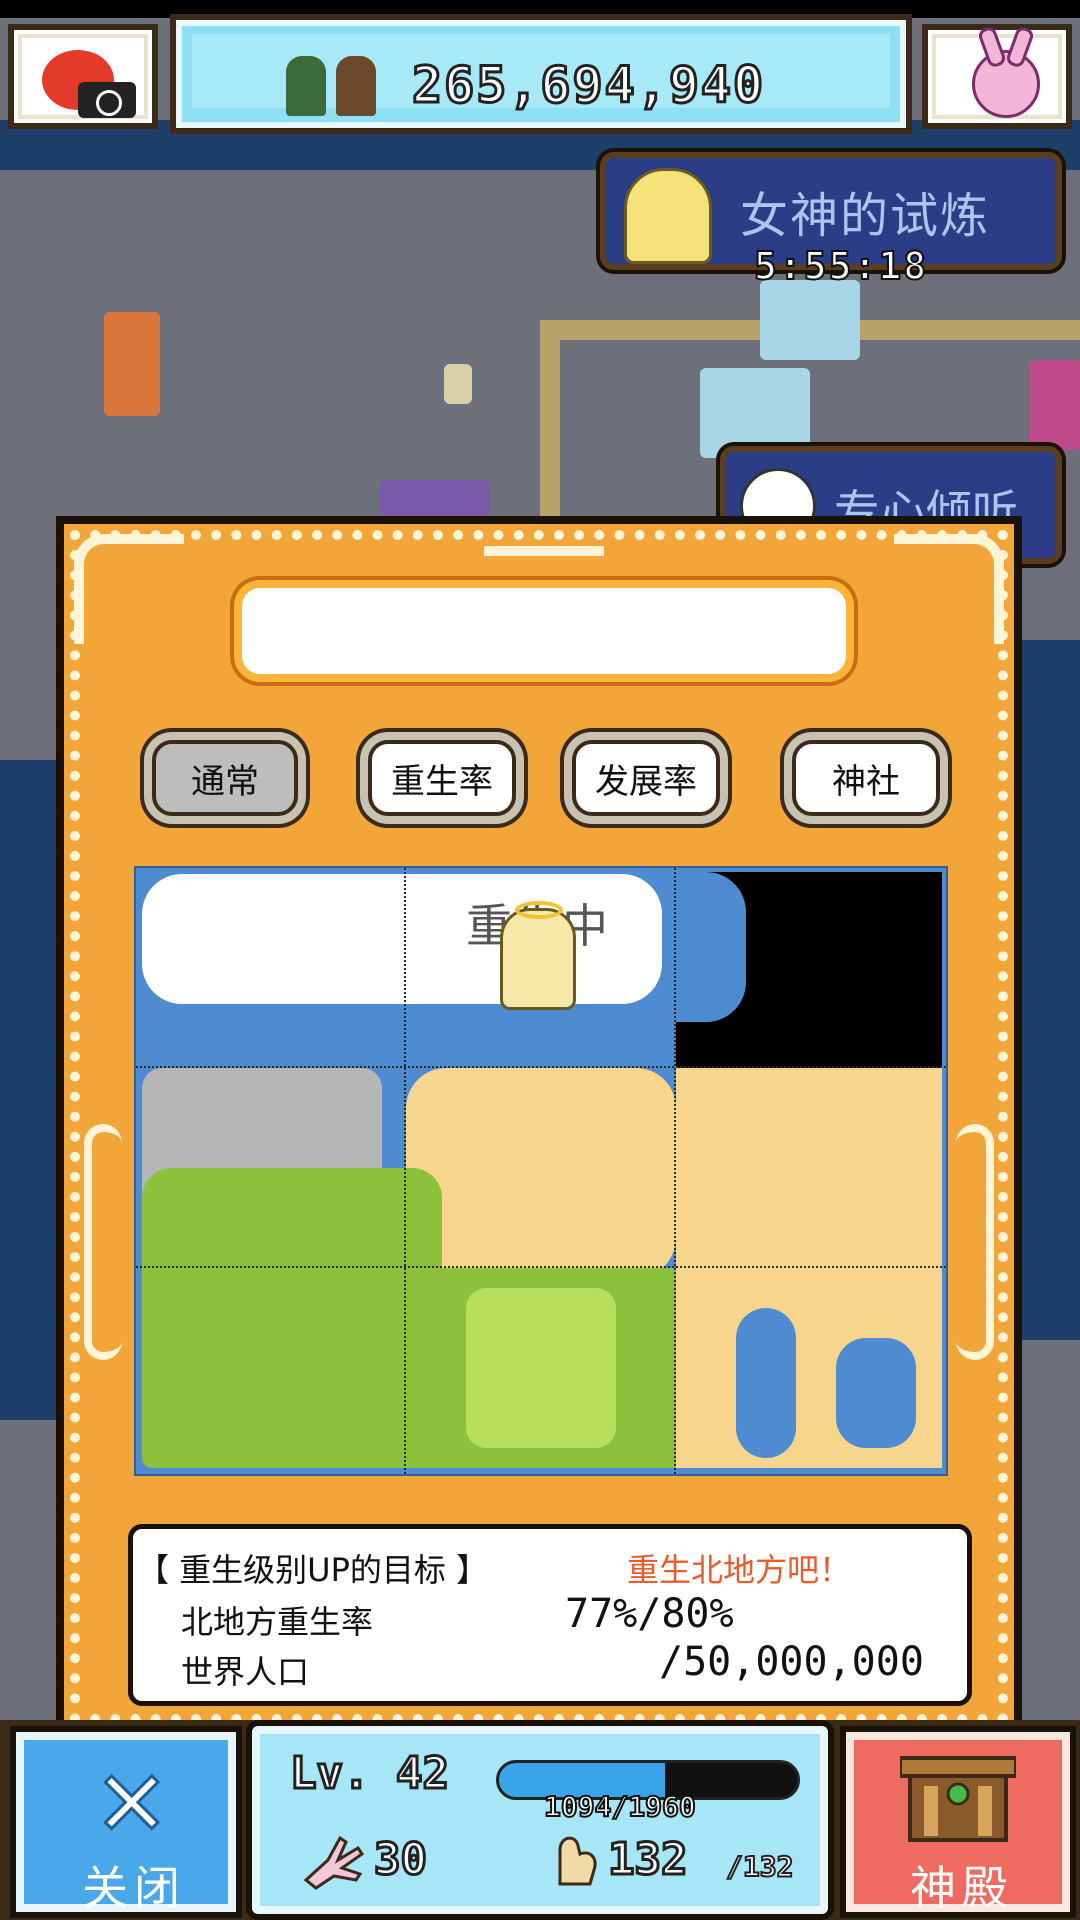 The image size is (1080, 1920). What do you see at coordinates (841, 266) in the screenshot?
I see `trial-timer: 5:55:18` at bounding box center [841, 266].